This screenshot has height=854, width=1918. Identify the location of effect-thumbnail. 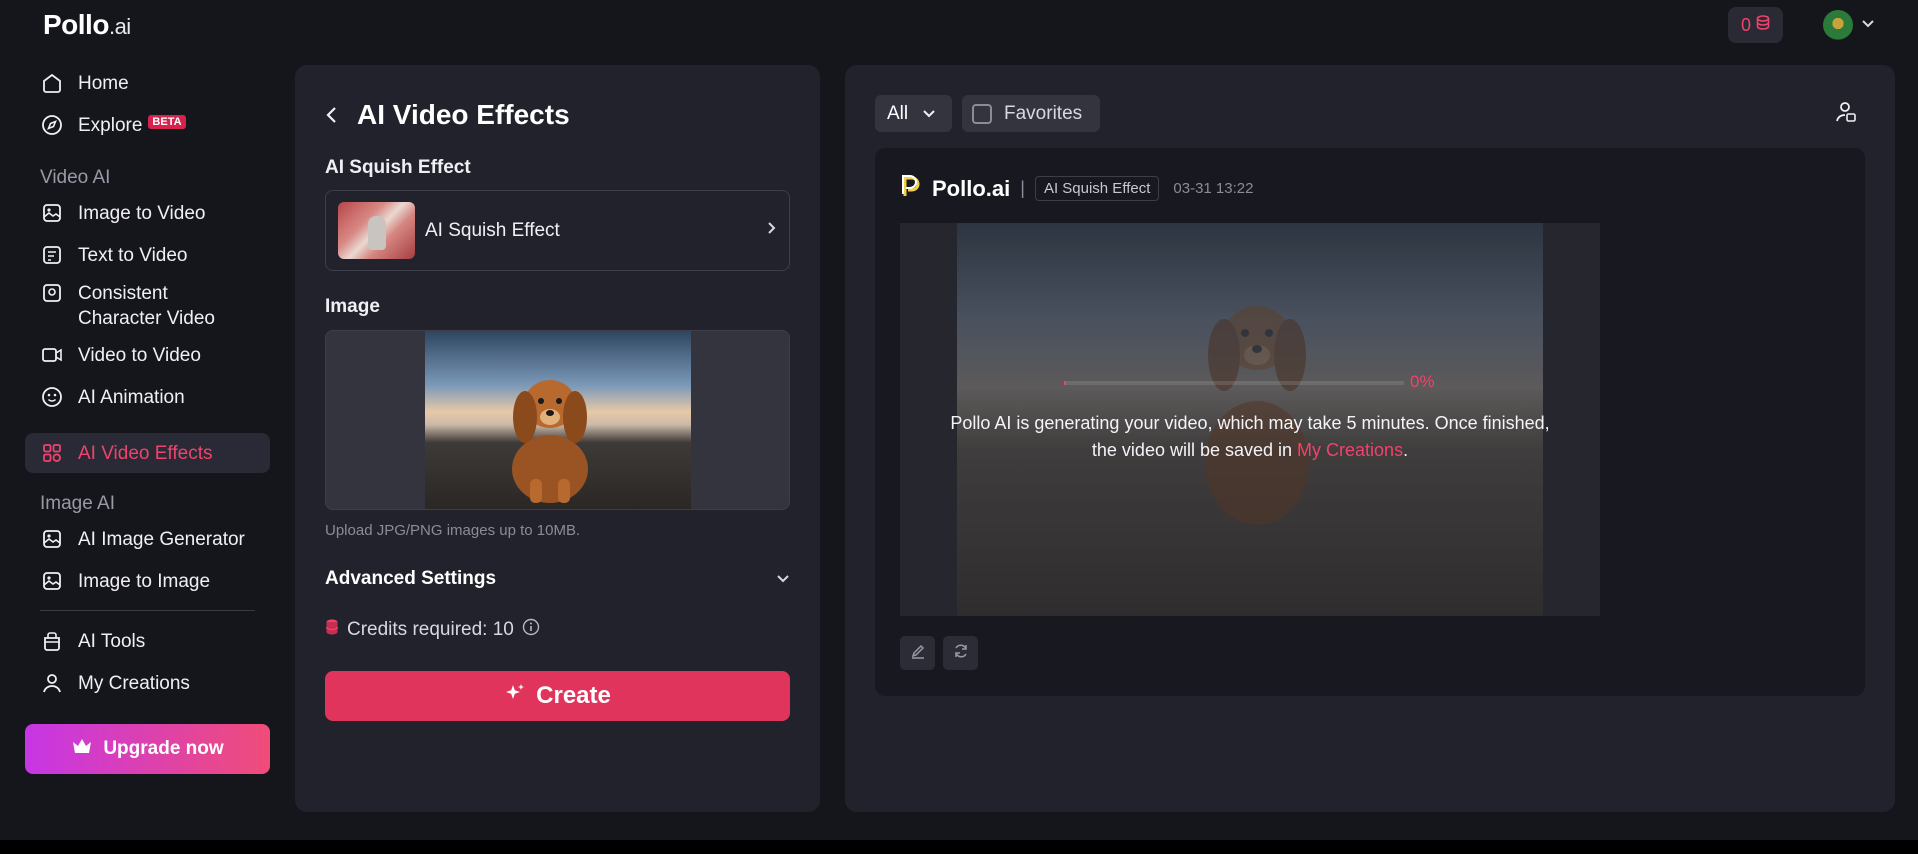
(376, 230).